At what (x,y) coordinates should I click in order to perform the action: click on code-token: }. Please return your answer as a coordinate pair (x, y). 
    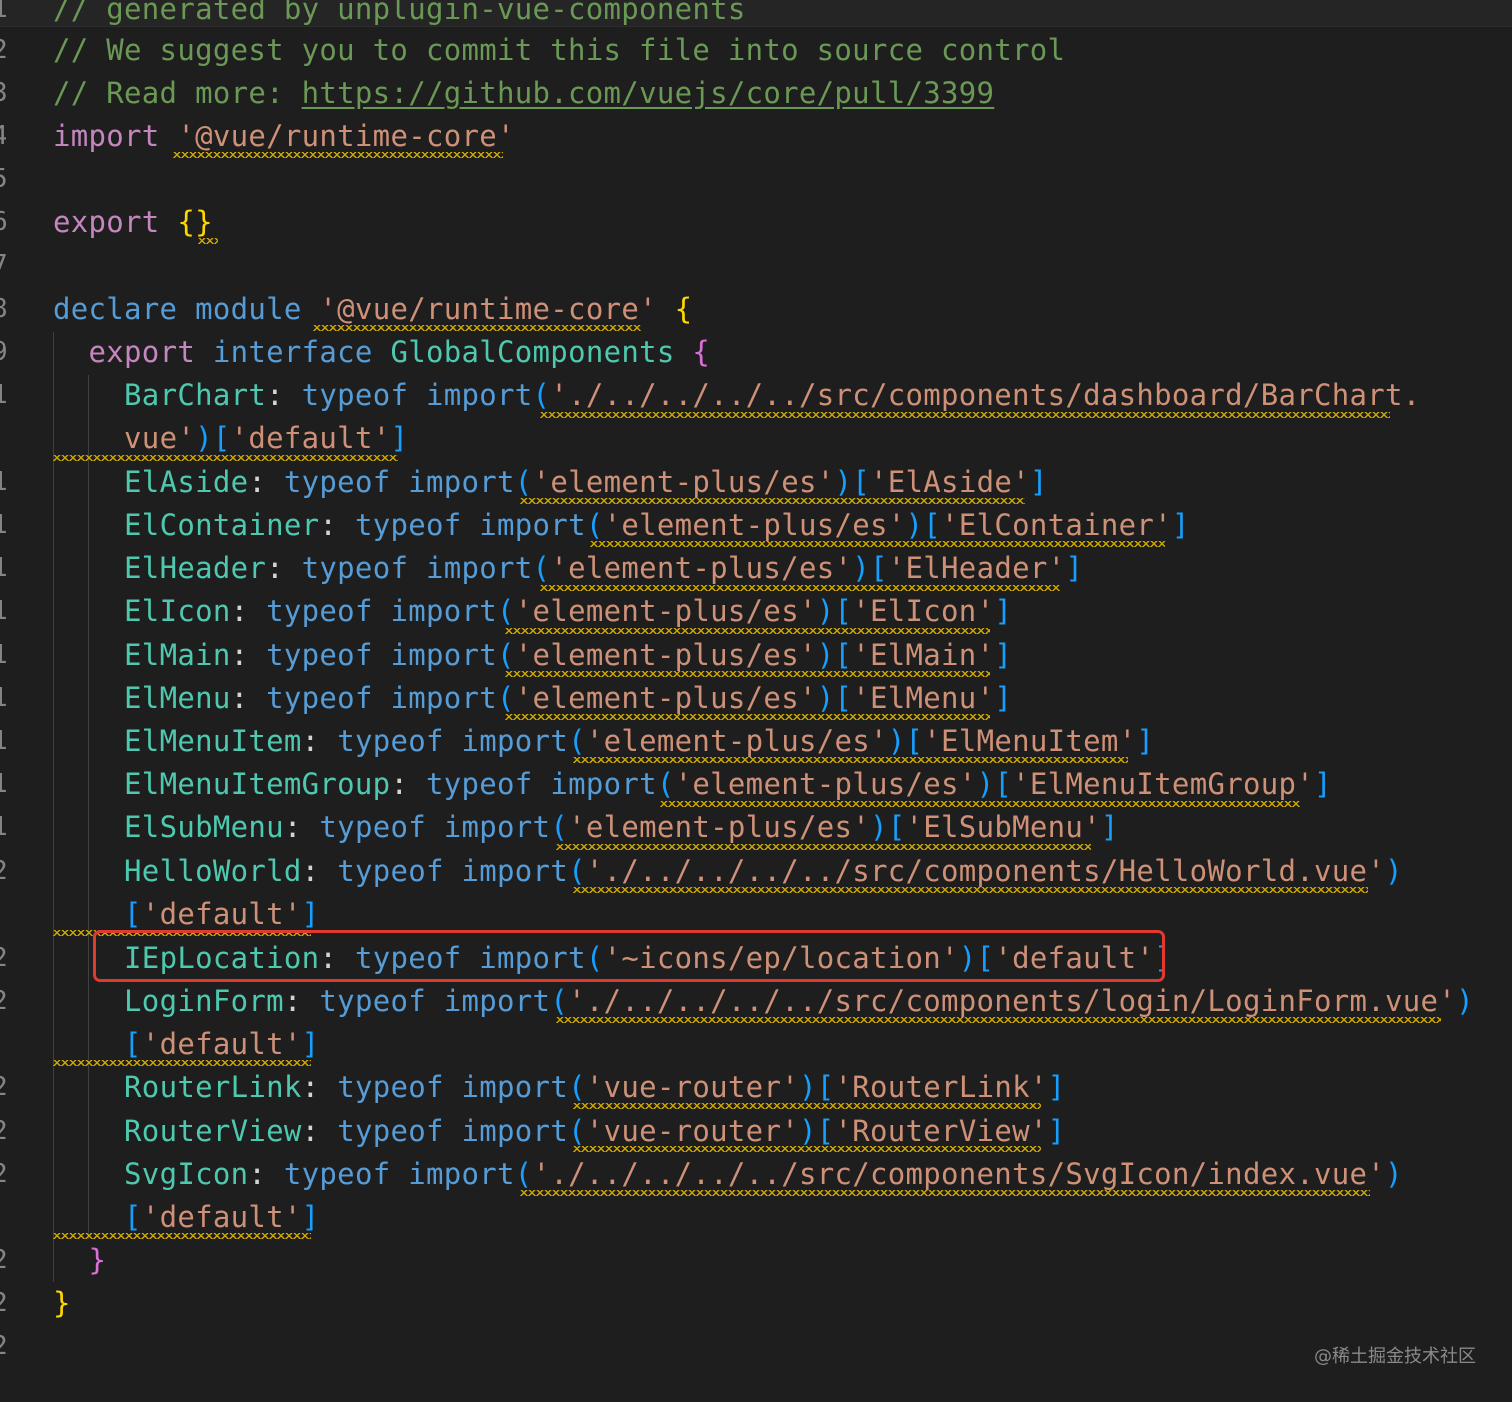
    Looking at the image, I should click on (62, 1303).